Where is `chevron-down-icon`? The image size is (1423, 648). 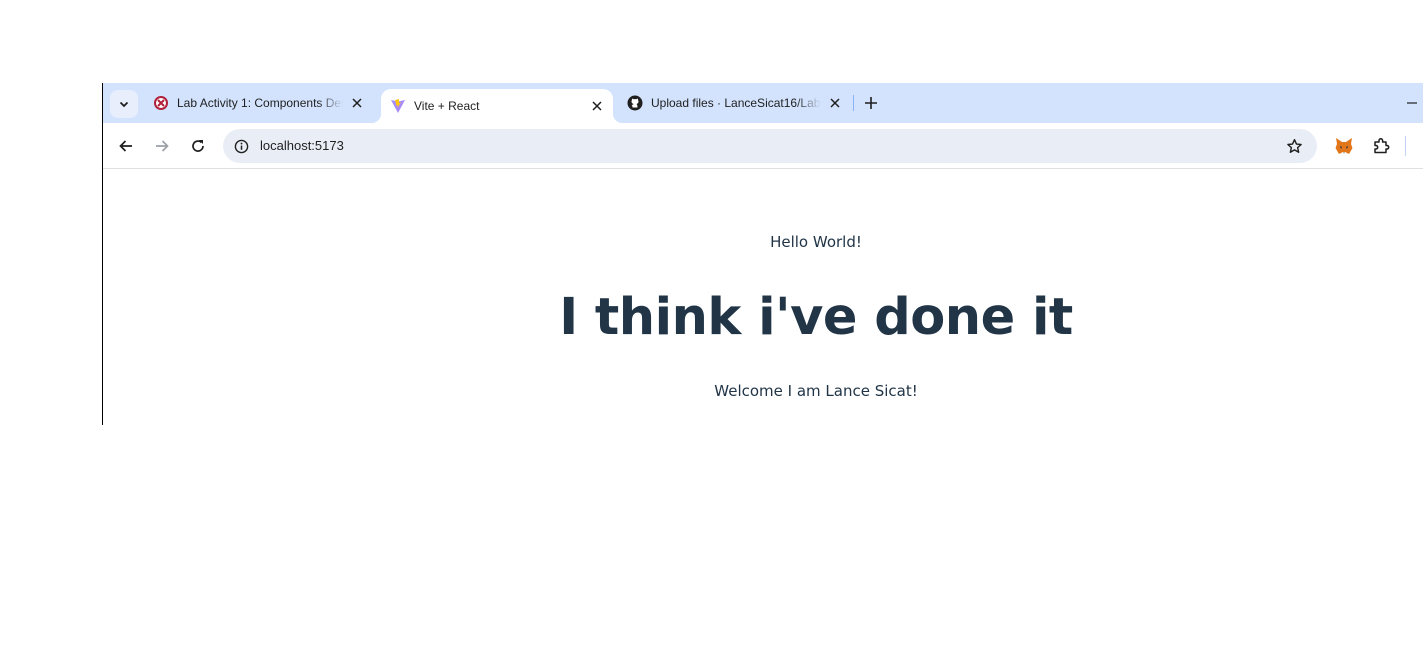 chevron-down-icon is located at coordinates (124, 104).